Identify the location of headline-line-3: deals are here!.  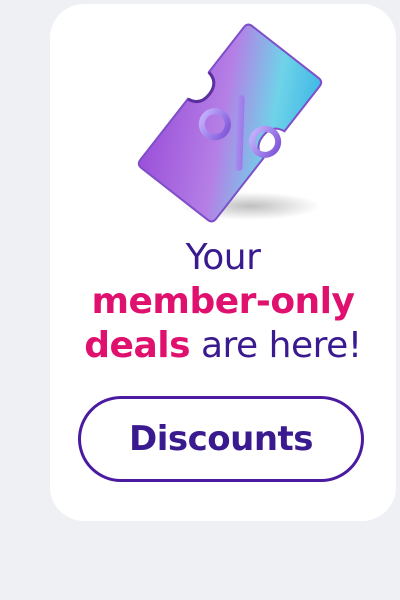
(223, 346).